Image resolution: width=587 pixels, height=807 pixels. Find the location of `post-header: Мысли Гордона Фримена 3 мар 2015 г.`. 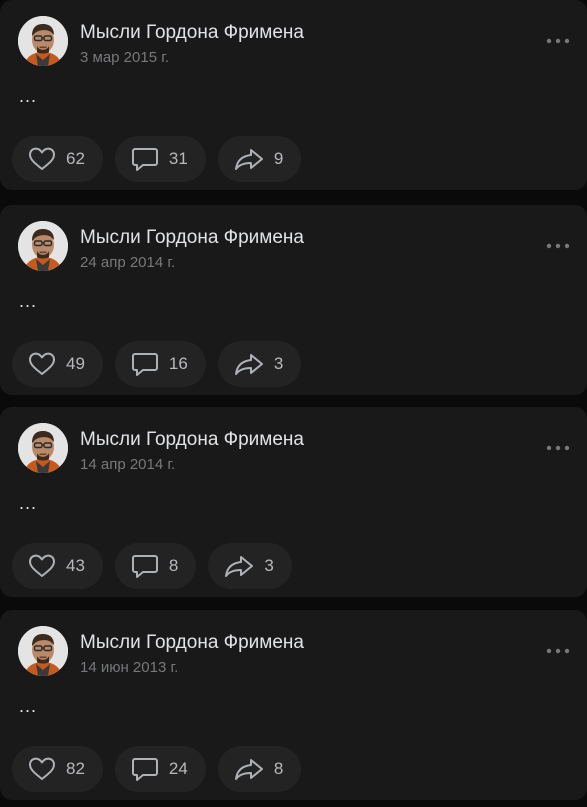

post-header: Мысли Гордона Фримена 3 мар 2015 г. is located at coordinates (296, 42).